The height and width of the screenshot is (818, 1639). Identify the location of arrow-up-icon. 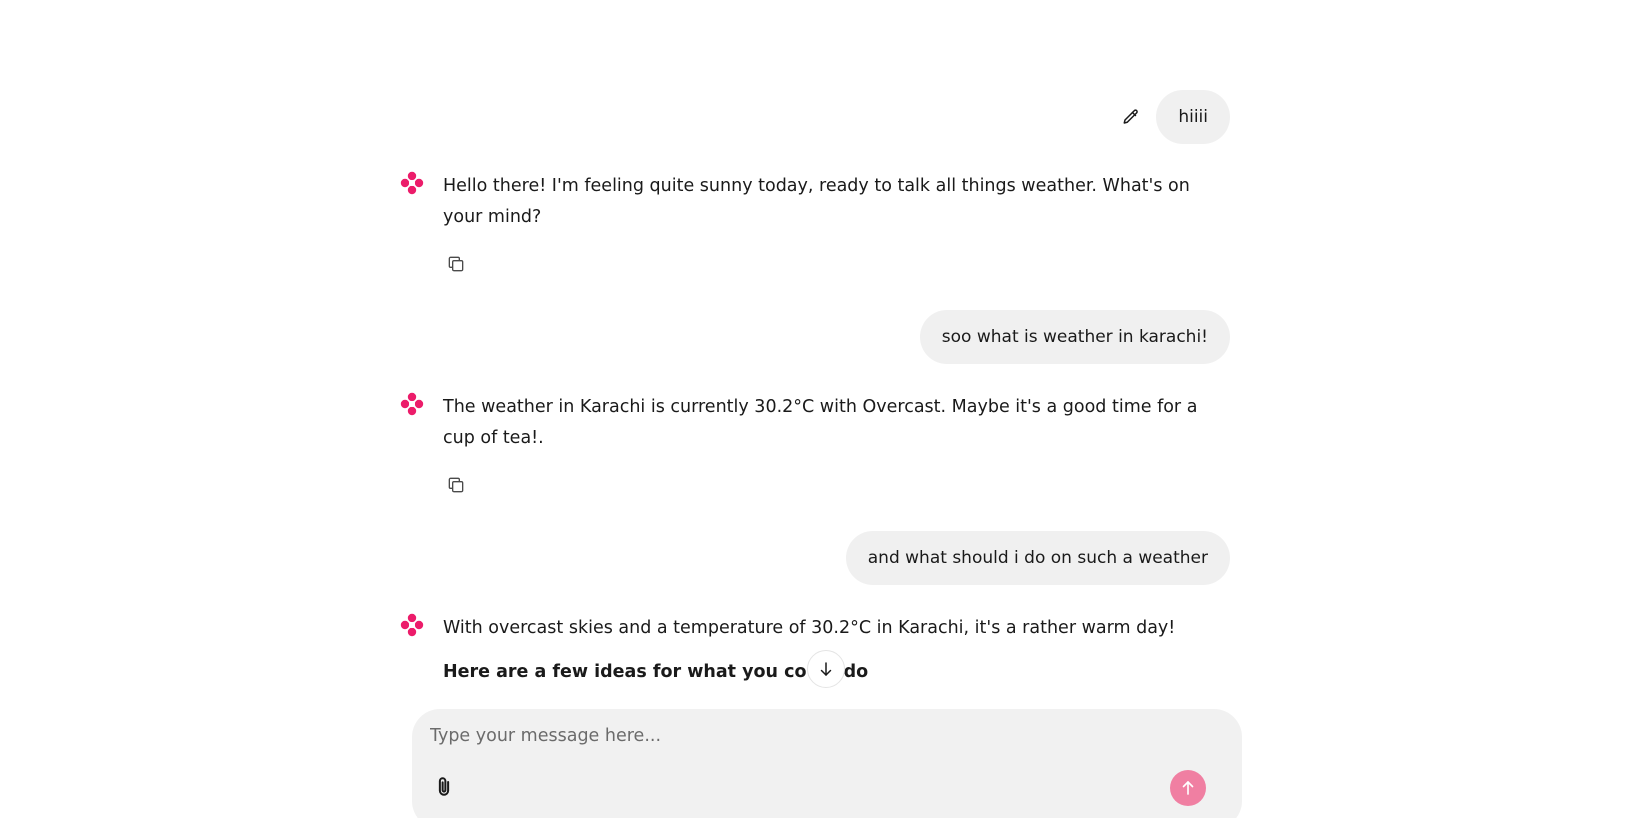
(1188, 788).